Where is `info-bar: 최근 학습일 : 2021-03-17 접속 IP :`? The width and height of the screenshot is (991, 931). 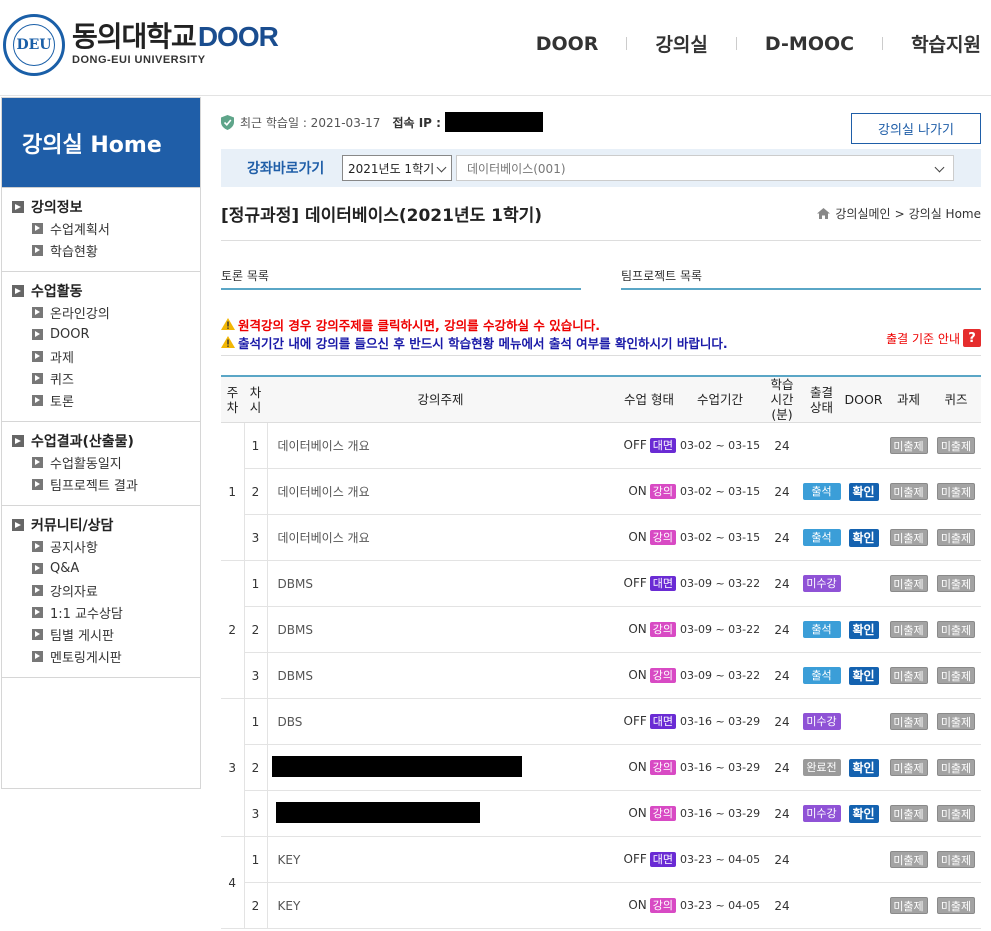
info-bar: 최근 학습일 : 2021-03-17 접속 IP : is located at coordinates (382, 122).